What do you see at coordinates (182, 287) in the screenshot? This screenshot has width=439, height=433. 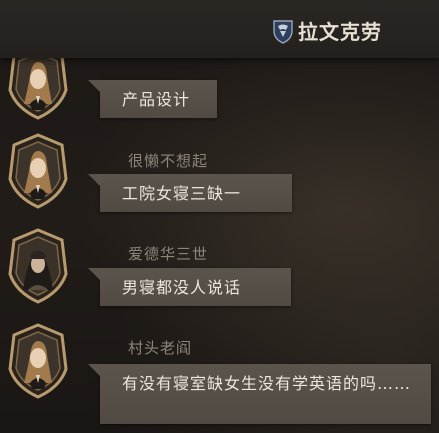 I see `message-text: 男寝都没人说话` at bounding box center [182, 287].